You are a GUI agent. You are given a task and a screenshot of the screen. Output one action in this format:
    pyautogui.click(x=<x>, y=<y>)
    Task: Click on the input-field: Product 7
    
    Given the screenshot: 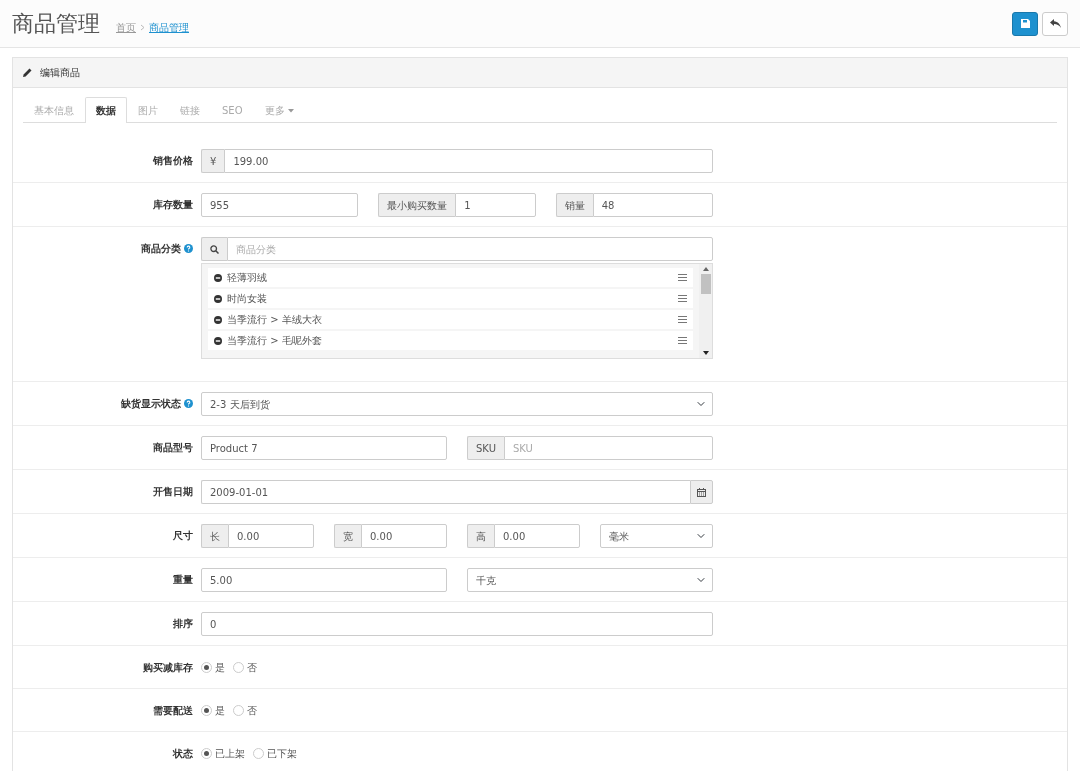 What is the action you would take?
    pyautogui.click(x=324, y=448)
    